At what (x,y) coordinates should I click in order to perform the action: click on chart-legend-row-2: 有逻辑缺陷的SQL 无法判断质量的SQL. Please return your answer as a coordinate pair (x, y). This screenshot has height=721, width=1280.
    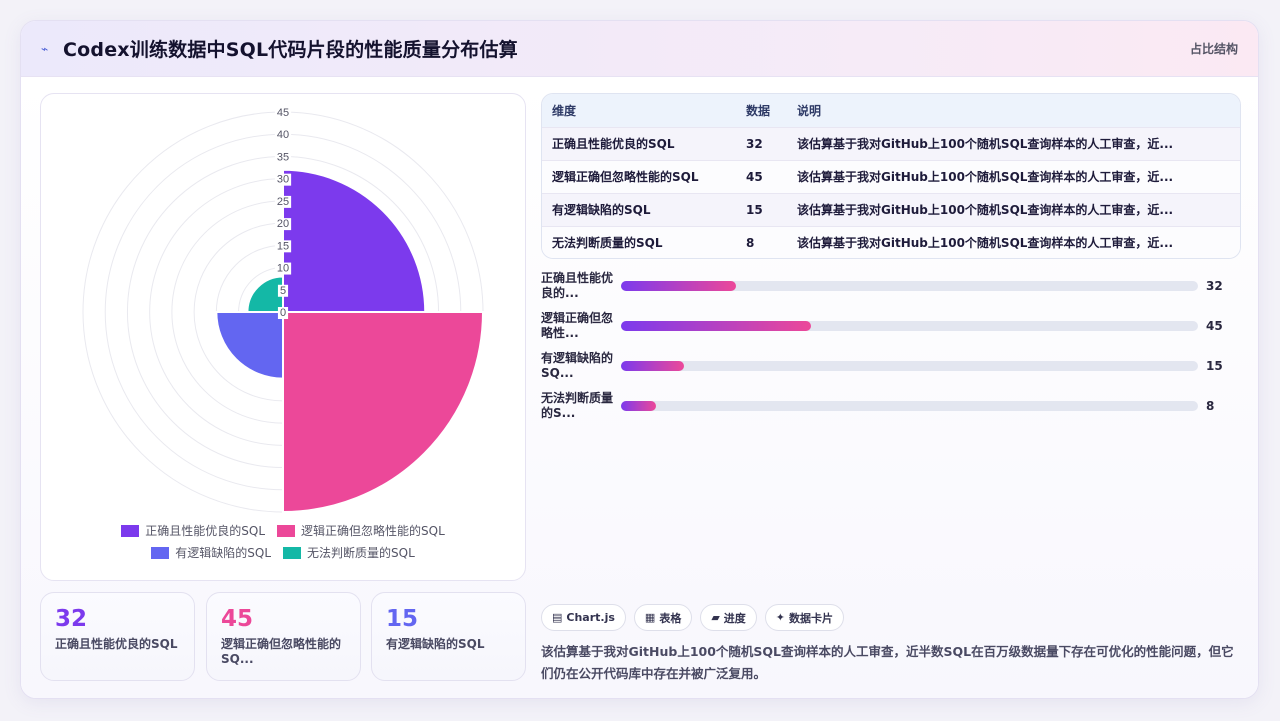
    Looking at the image, I should click on (283, 552).